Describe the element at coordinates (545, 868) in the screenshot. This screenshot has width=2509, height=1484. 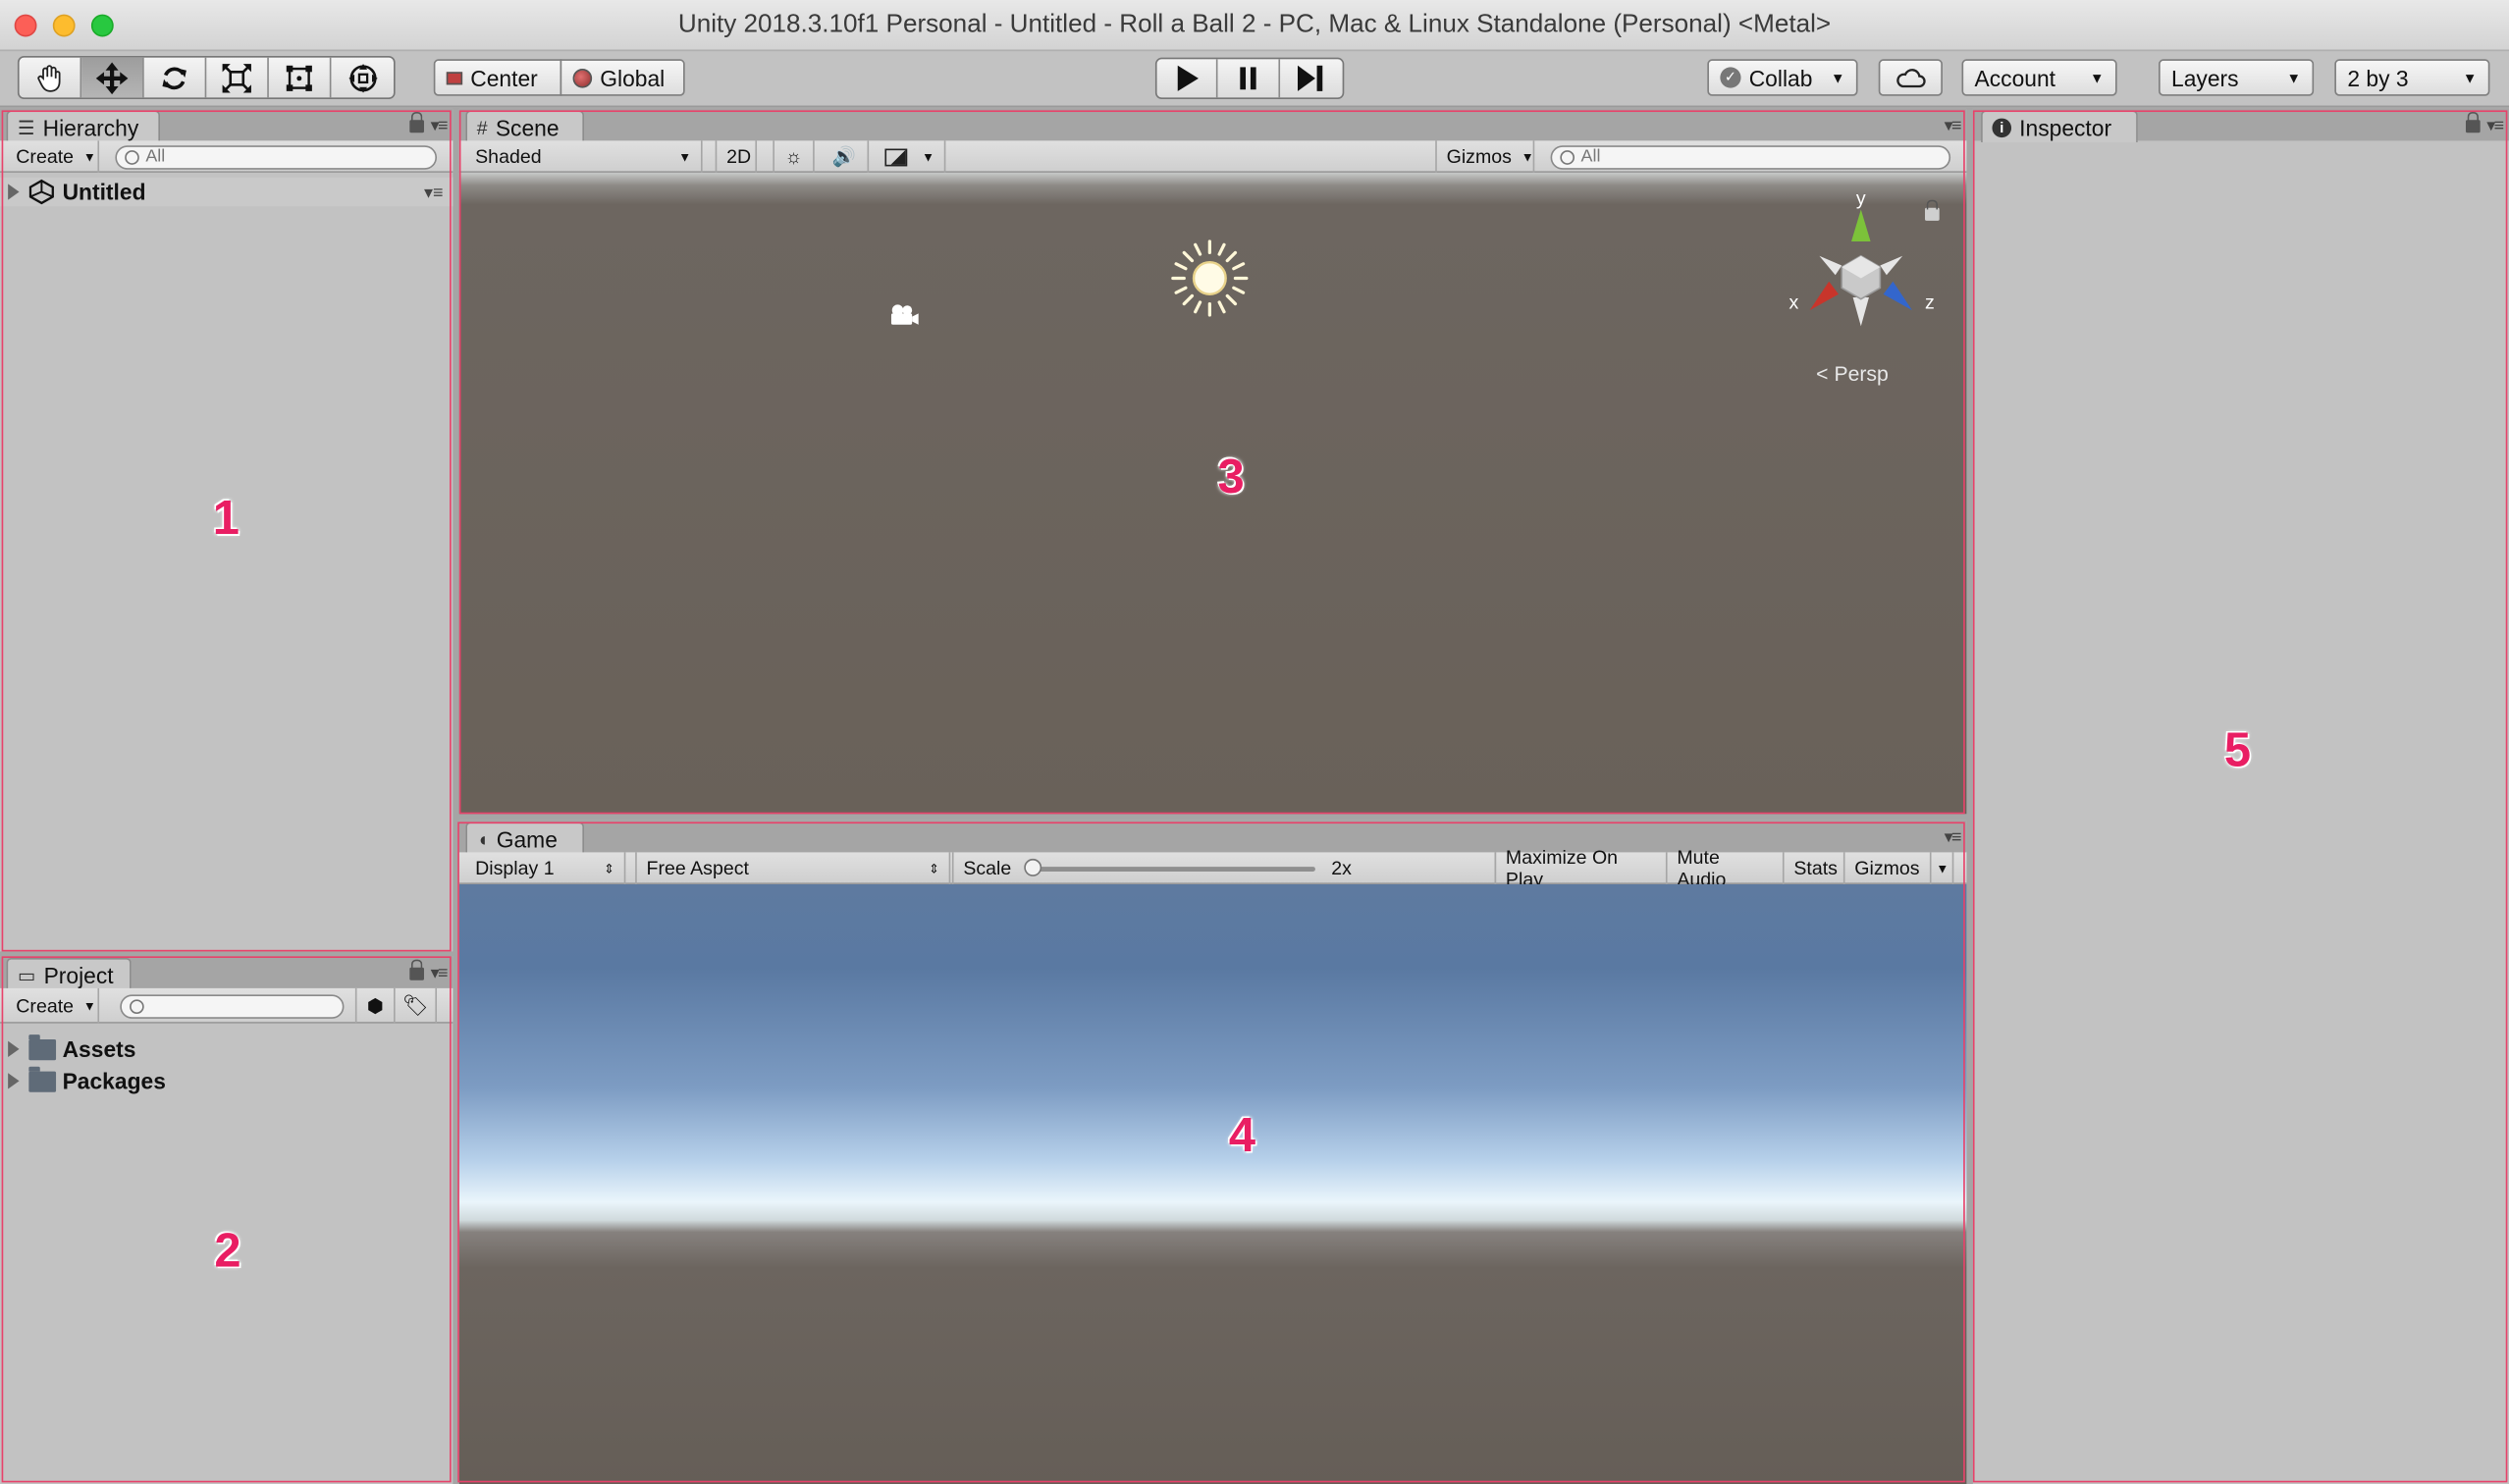
I see `display-dropdown: Display 1 ⇕` at that location.